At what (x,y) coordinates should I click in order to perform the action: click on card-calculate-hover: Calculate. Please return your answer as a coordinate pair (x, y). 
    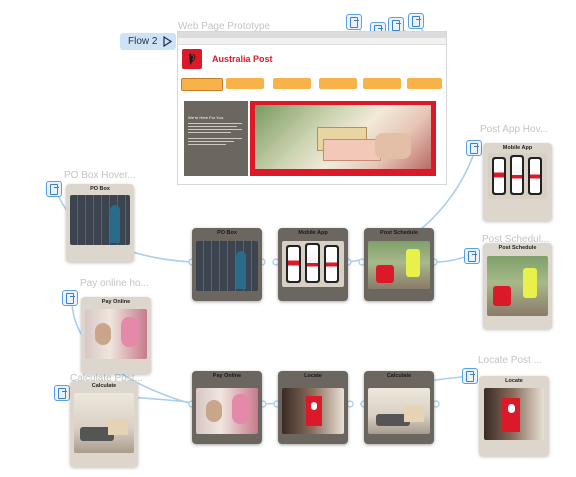
    Looking at the image, I should click on (104, 424).